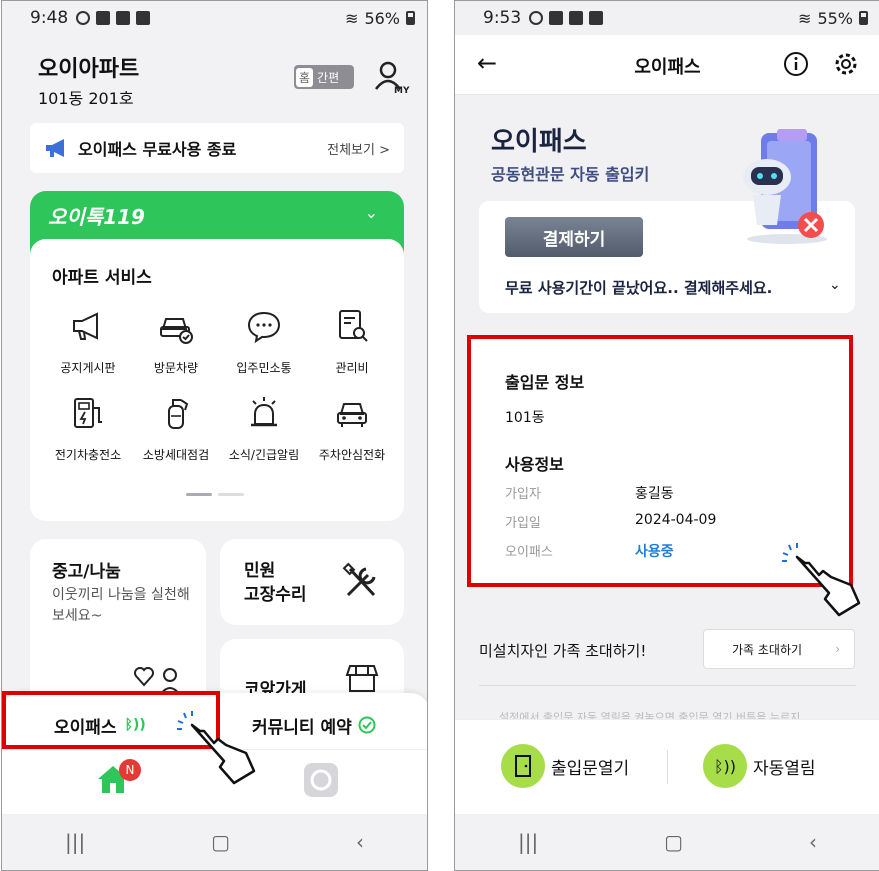  Describe the element at coordinates (130, 770) in the screenshot. I see `new-badge: N` at that location.